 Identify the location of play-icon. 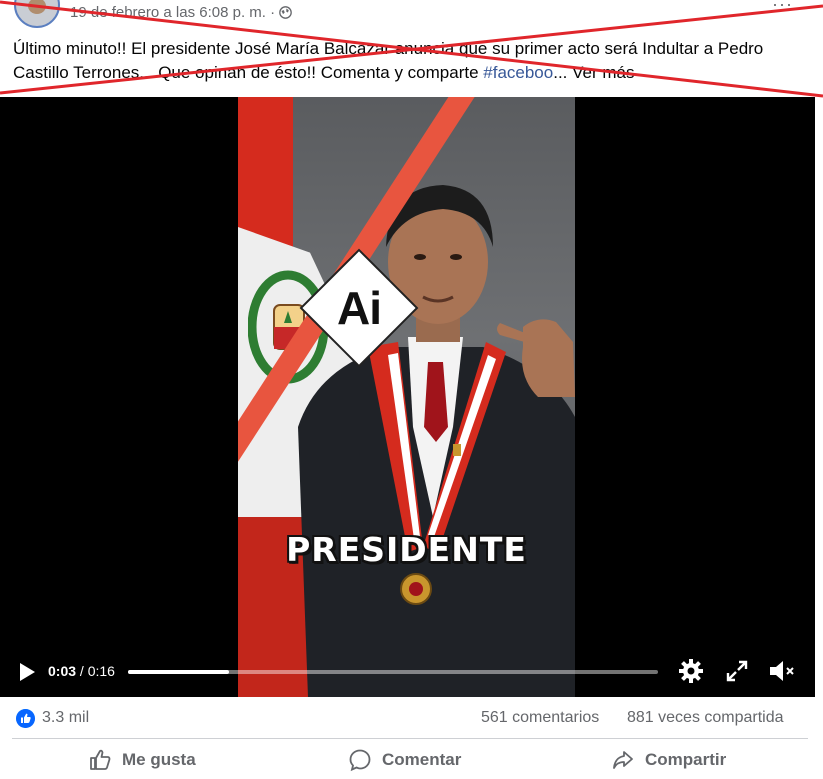
(27, 672).